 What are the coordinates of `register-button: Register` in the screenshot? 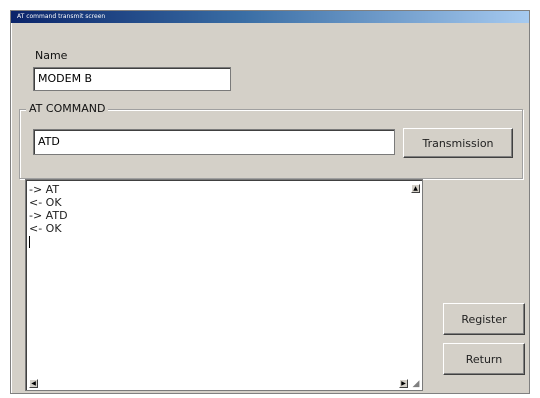 It's located at (484, 319).